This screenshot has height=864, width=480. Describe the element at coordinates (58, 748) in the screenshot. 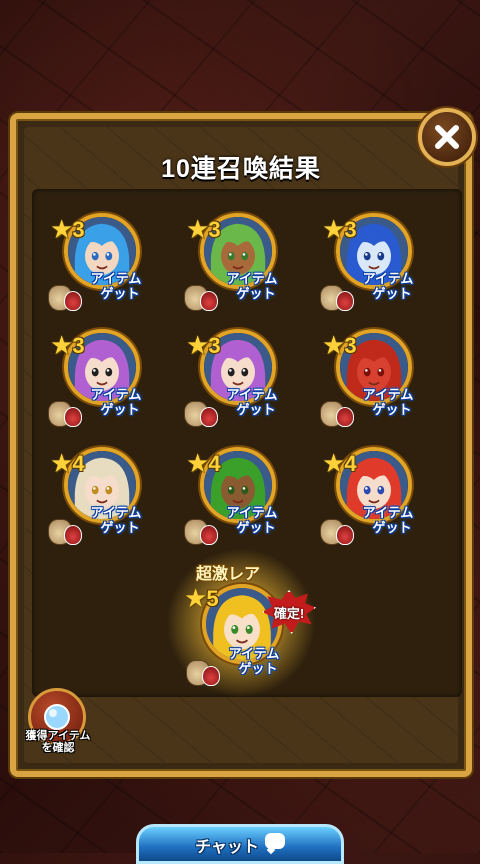

I see `confirm-label: を確認` at that location.